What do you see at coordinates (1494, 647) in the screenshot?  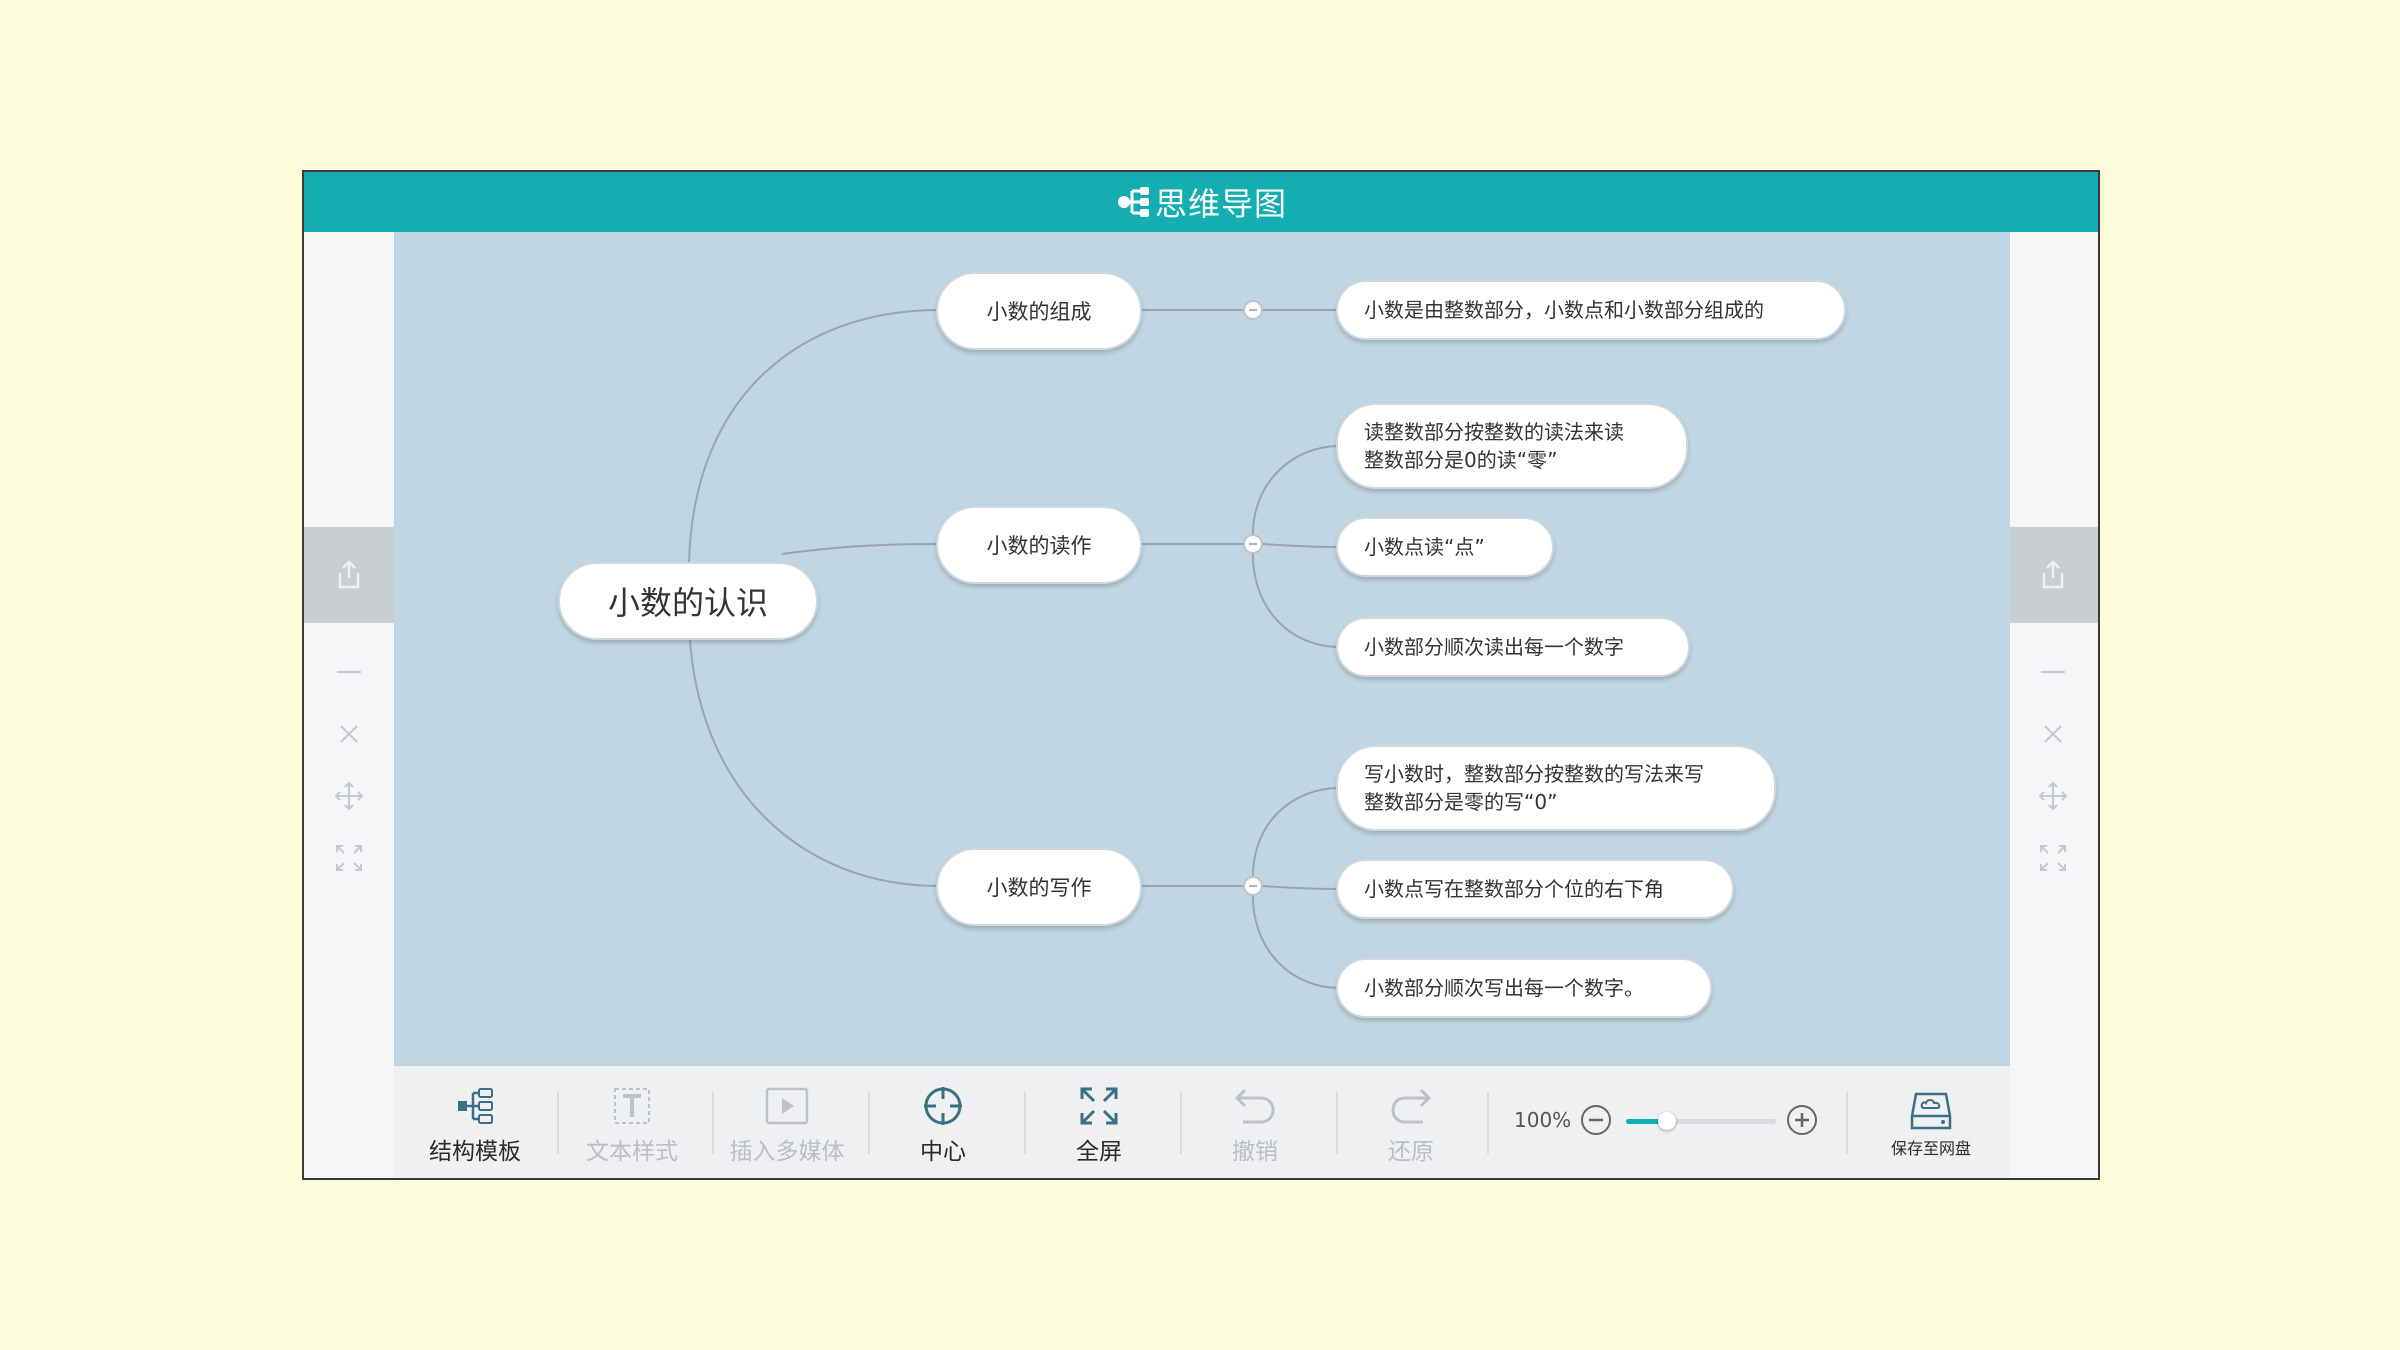 I see `leaf-text: 小数部分顺次读出每一个数字` at bounding box center [1494, 647].